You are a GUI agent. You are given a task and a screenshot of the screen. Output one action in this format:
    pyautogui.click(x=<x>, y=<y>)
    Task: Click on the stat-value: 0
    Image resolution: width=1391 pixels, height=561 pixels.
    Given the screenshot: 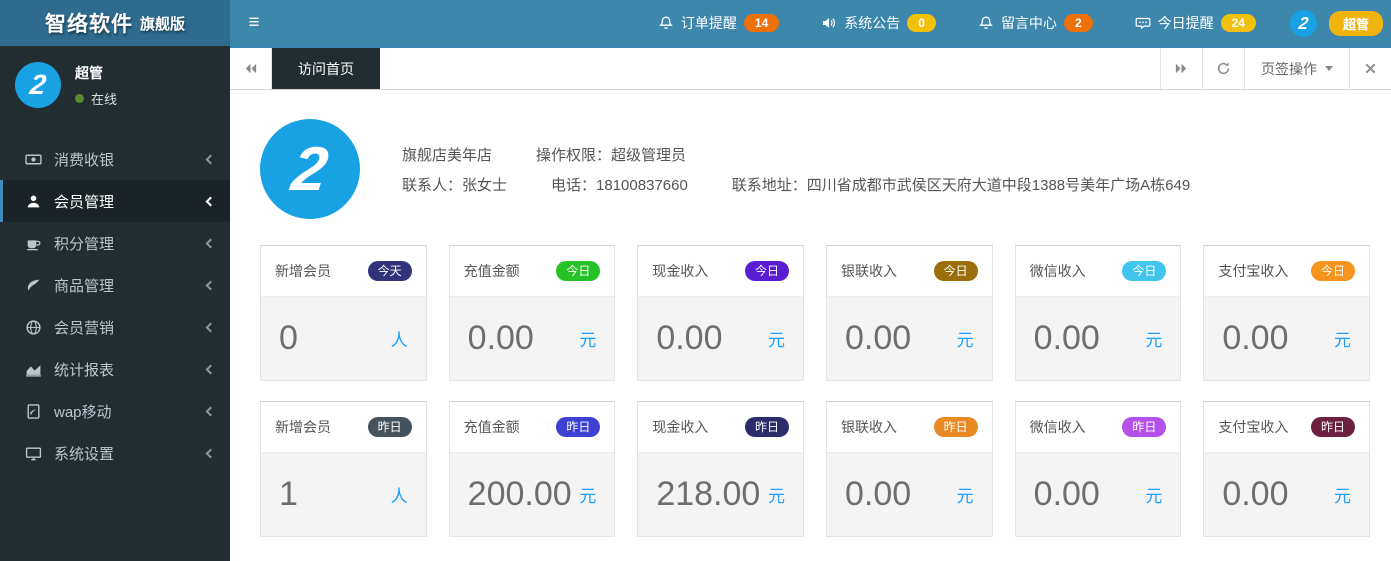 What is the action you would take?
    pyautogui.click(x=288, y=338)
    